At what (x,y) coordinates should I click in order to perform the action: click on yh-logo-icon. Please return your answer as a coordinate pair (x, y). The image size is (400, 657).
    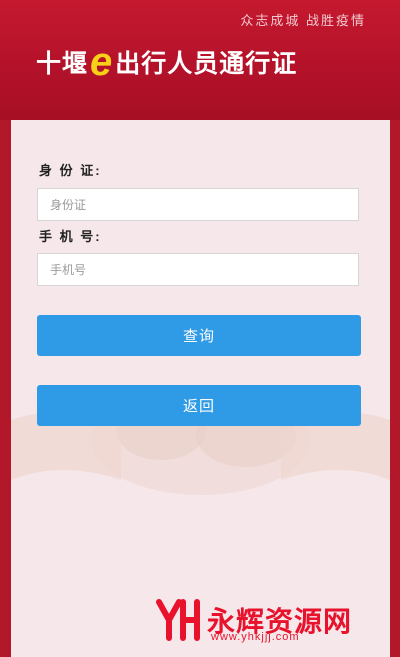
    Looking at the image, I should click on (178, 620).